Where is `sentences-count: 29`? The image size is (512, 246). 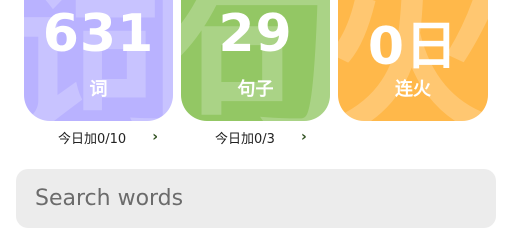 sentences-count: 29 is located at coordinates (255, 34).